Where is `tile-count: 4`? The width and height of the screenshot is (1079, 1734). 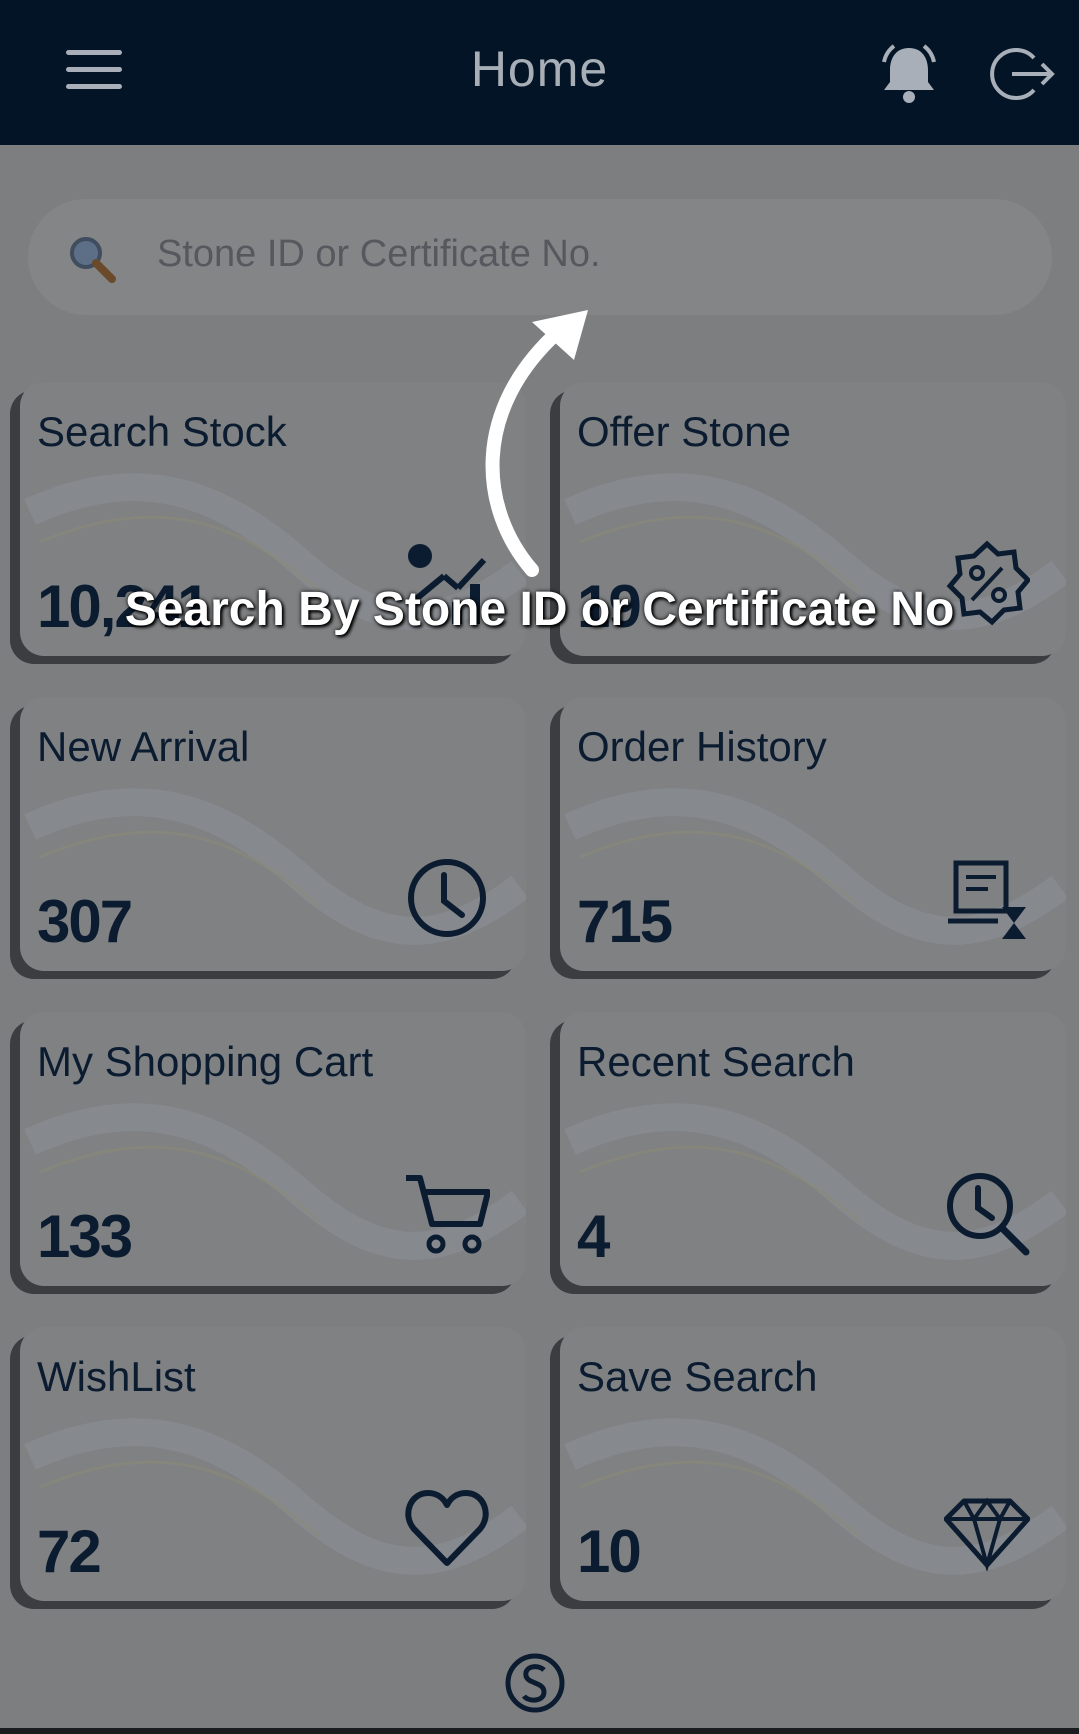
tile-count: 4 is located at coordinates (593, 1236).